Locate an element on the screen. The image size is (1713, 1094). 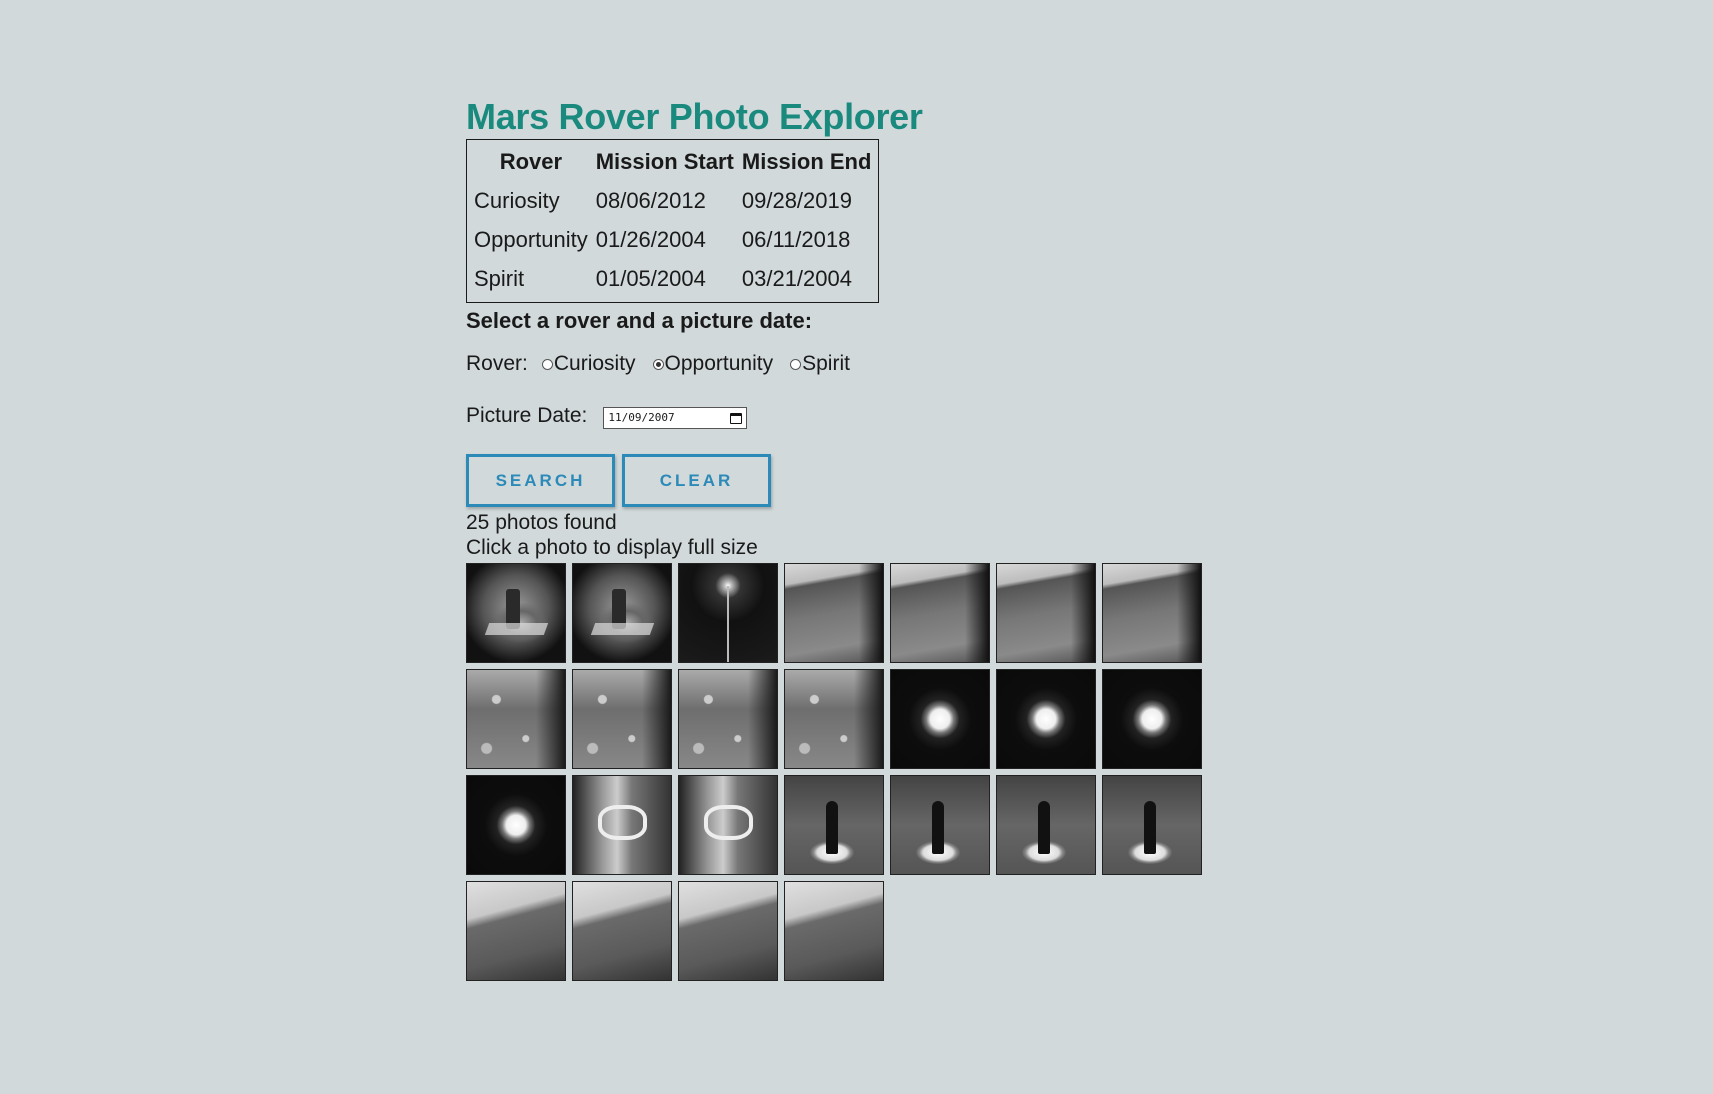
mission-start-cell: 08/06/2012 is located at coordinates (650, 200).